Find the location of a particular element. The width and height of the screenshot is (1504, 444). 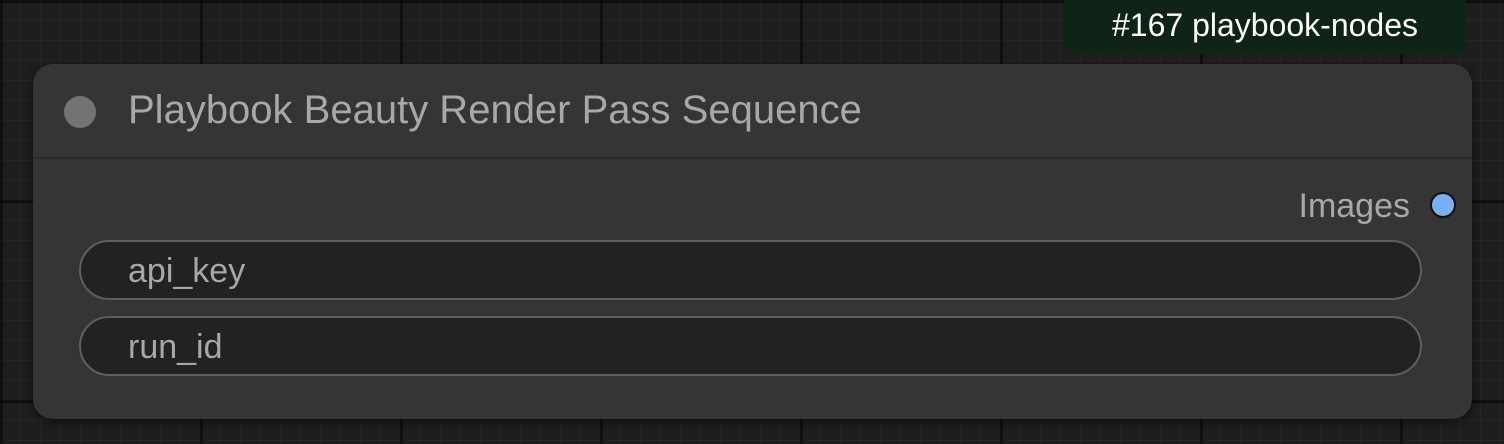

run-id-input: run_id is located at coordinates (750, 346).